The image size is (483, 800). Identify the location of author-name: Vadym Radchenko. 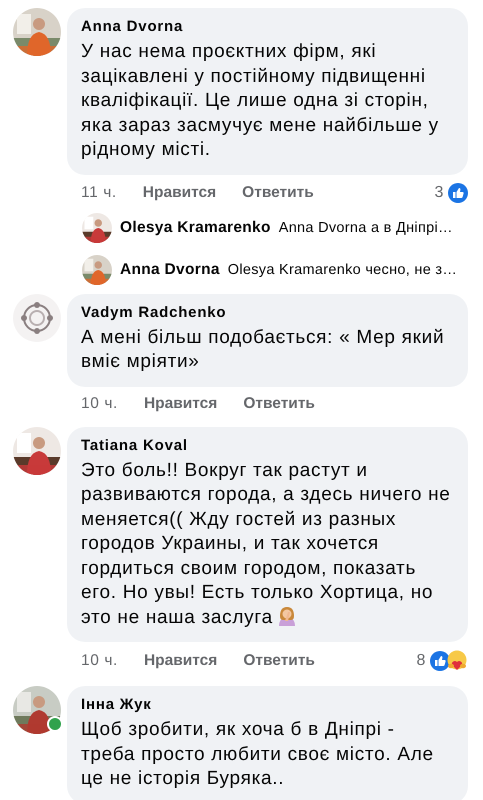
(267, 312).